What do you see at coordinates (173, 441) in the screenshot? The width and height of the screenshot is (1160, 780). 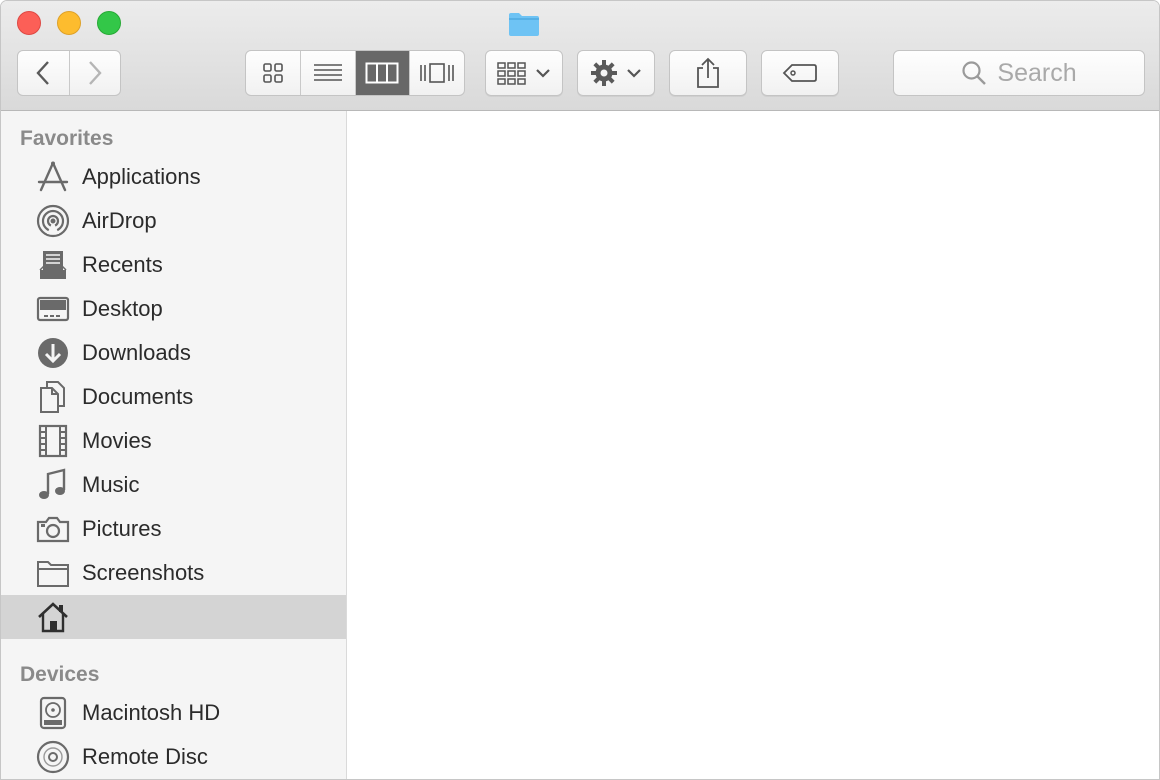 I see `sidebar-item-movies: Movies` at bounding box center [173, 441].